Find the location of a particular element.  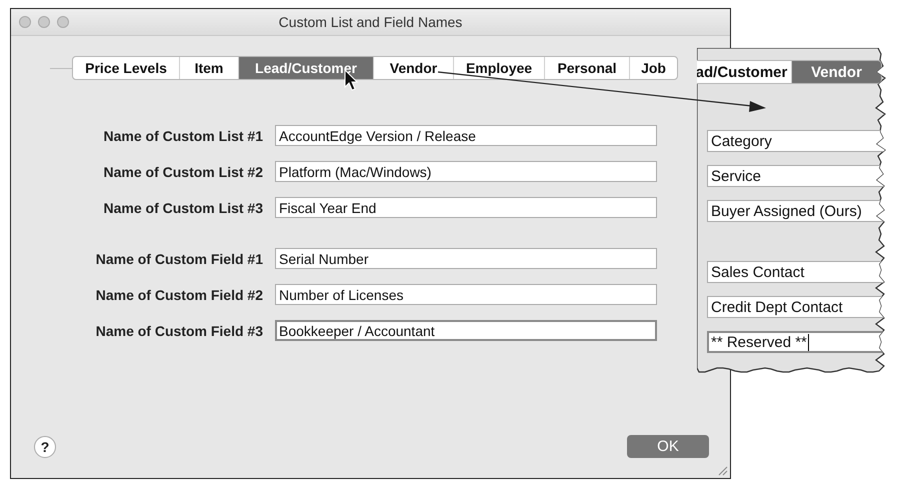

tab: Employee is located at coordinates (498, 68).